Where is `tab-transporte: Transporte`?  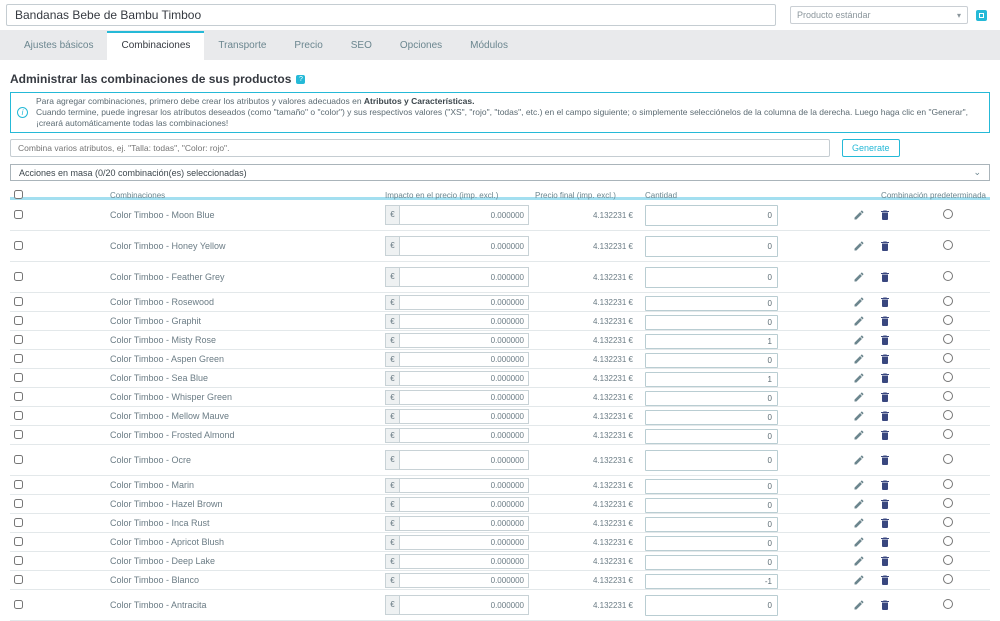
tab-transporte: Transporte is located at coordinates (242, 46).